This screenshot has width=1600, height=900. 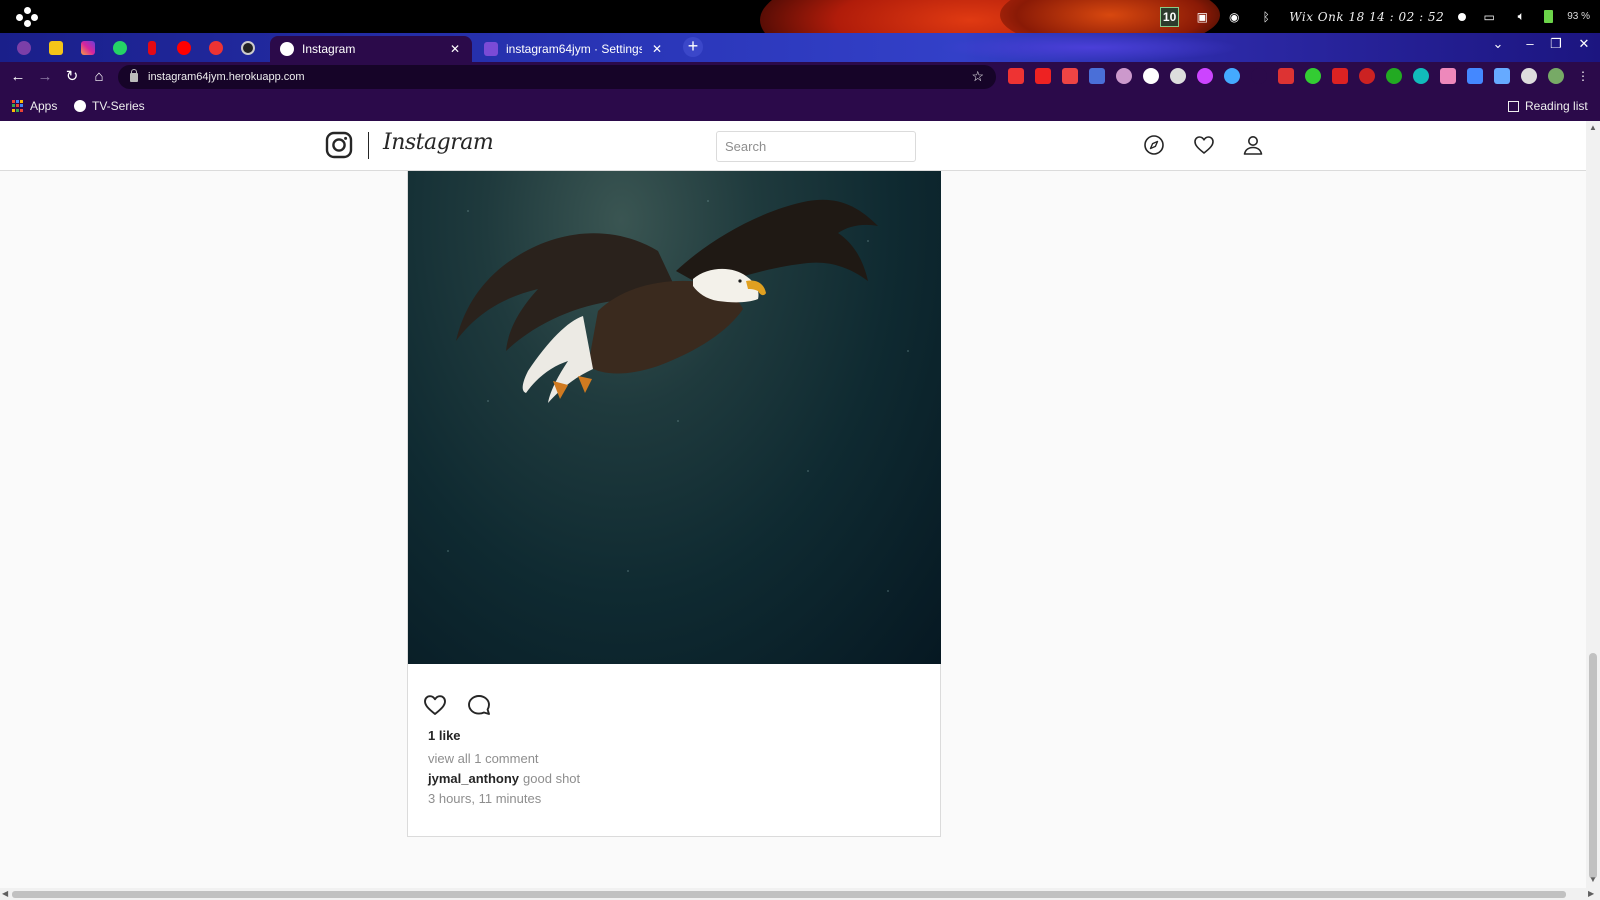 What do you see at coordinates (1549, 16) in the screenshot?
I see `battery-icon` at bounding box center [1549, 16].